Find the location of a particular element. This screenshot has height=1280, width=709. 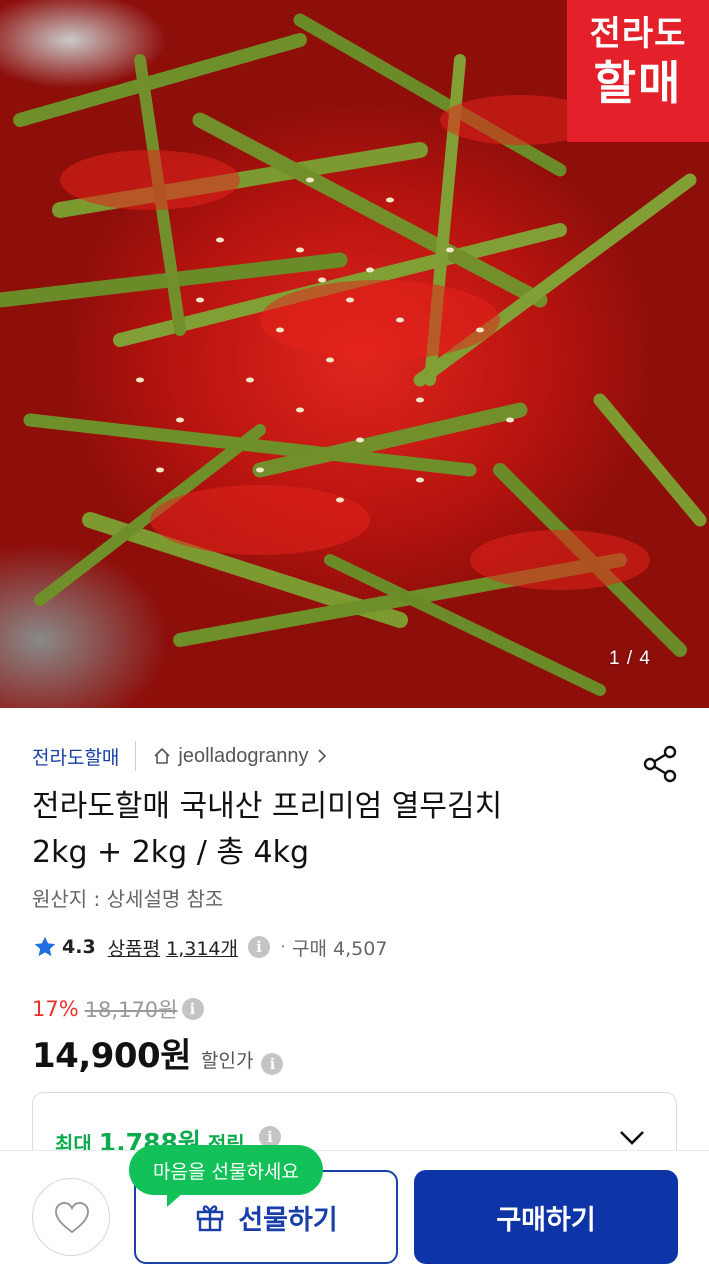

review-count: 1,314개 is located at coordinates (202, 948).